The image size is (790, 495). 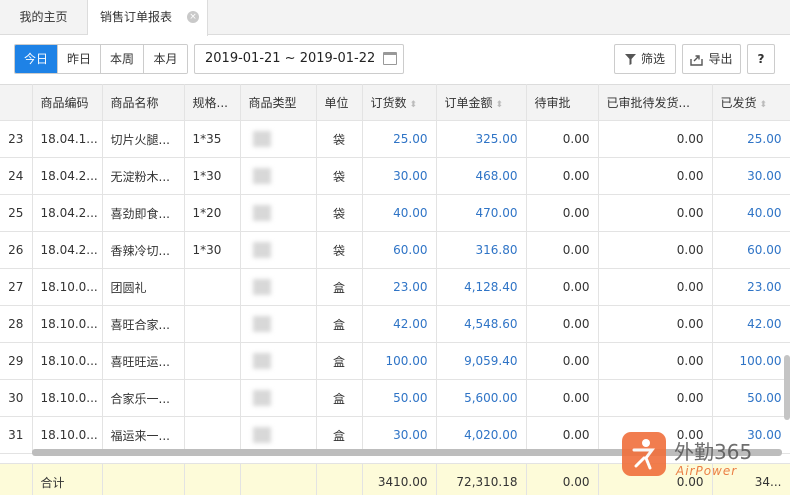 I want to click on vertical-scrollbar, so click(x=787, y=387).